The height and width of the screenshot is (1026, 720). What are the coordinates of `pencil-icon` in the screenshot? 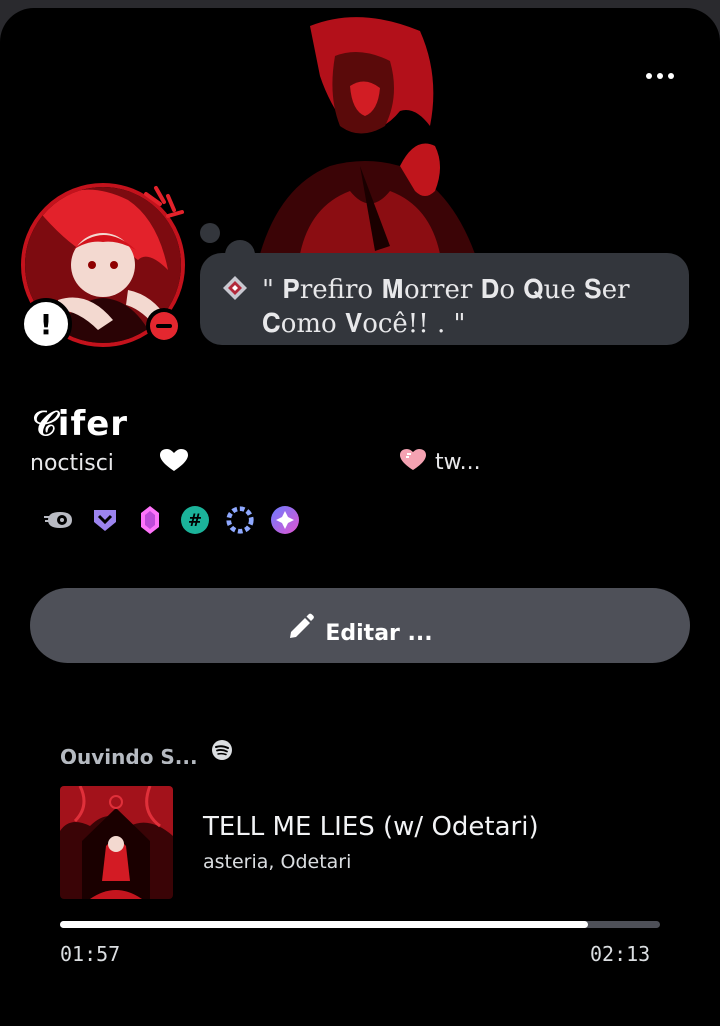 It's located at (302, 625).